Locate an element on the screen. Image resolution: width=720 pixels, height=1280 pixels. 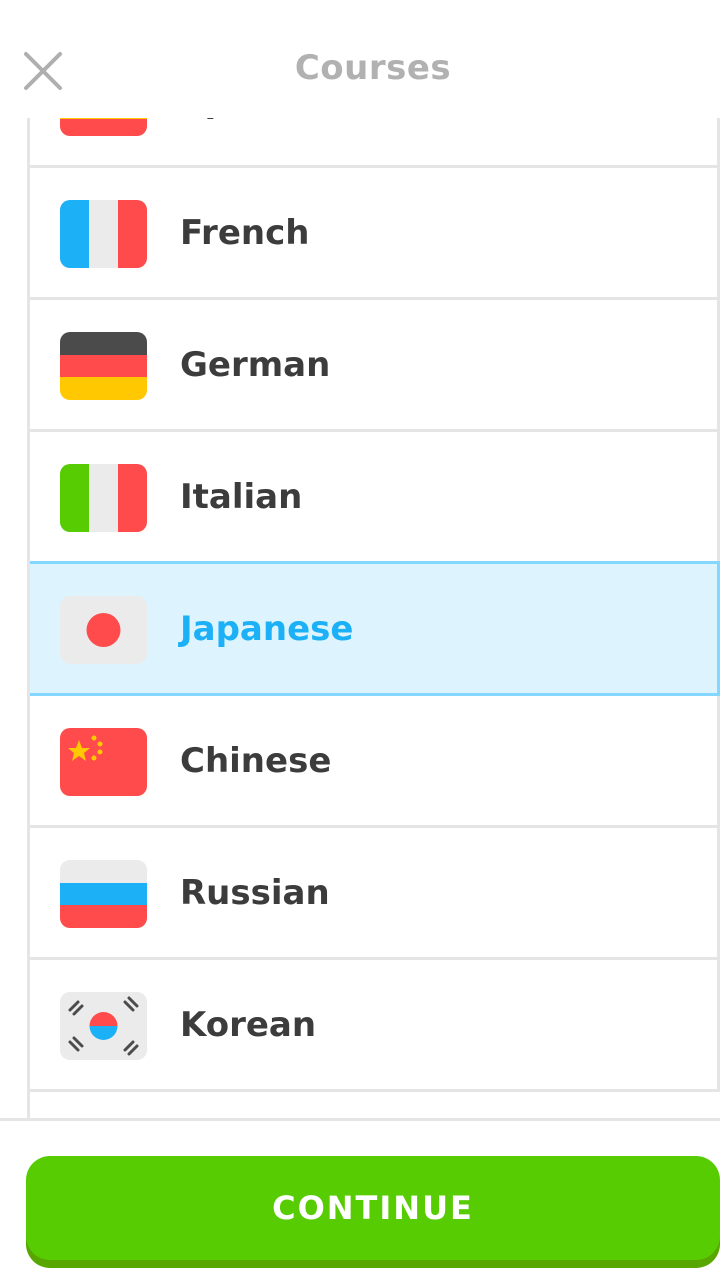
header: Courses is located at coordinates (360, 59).